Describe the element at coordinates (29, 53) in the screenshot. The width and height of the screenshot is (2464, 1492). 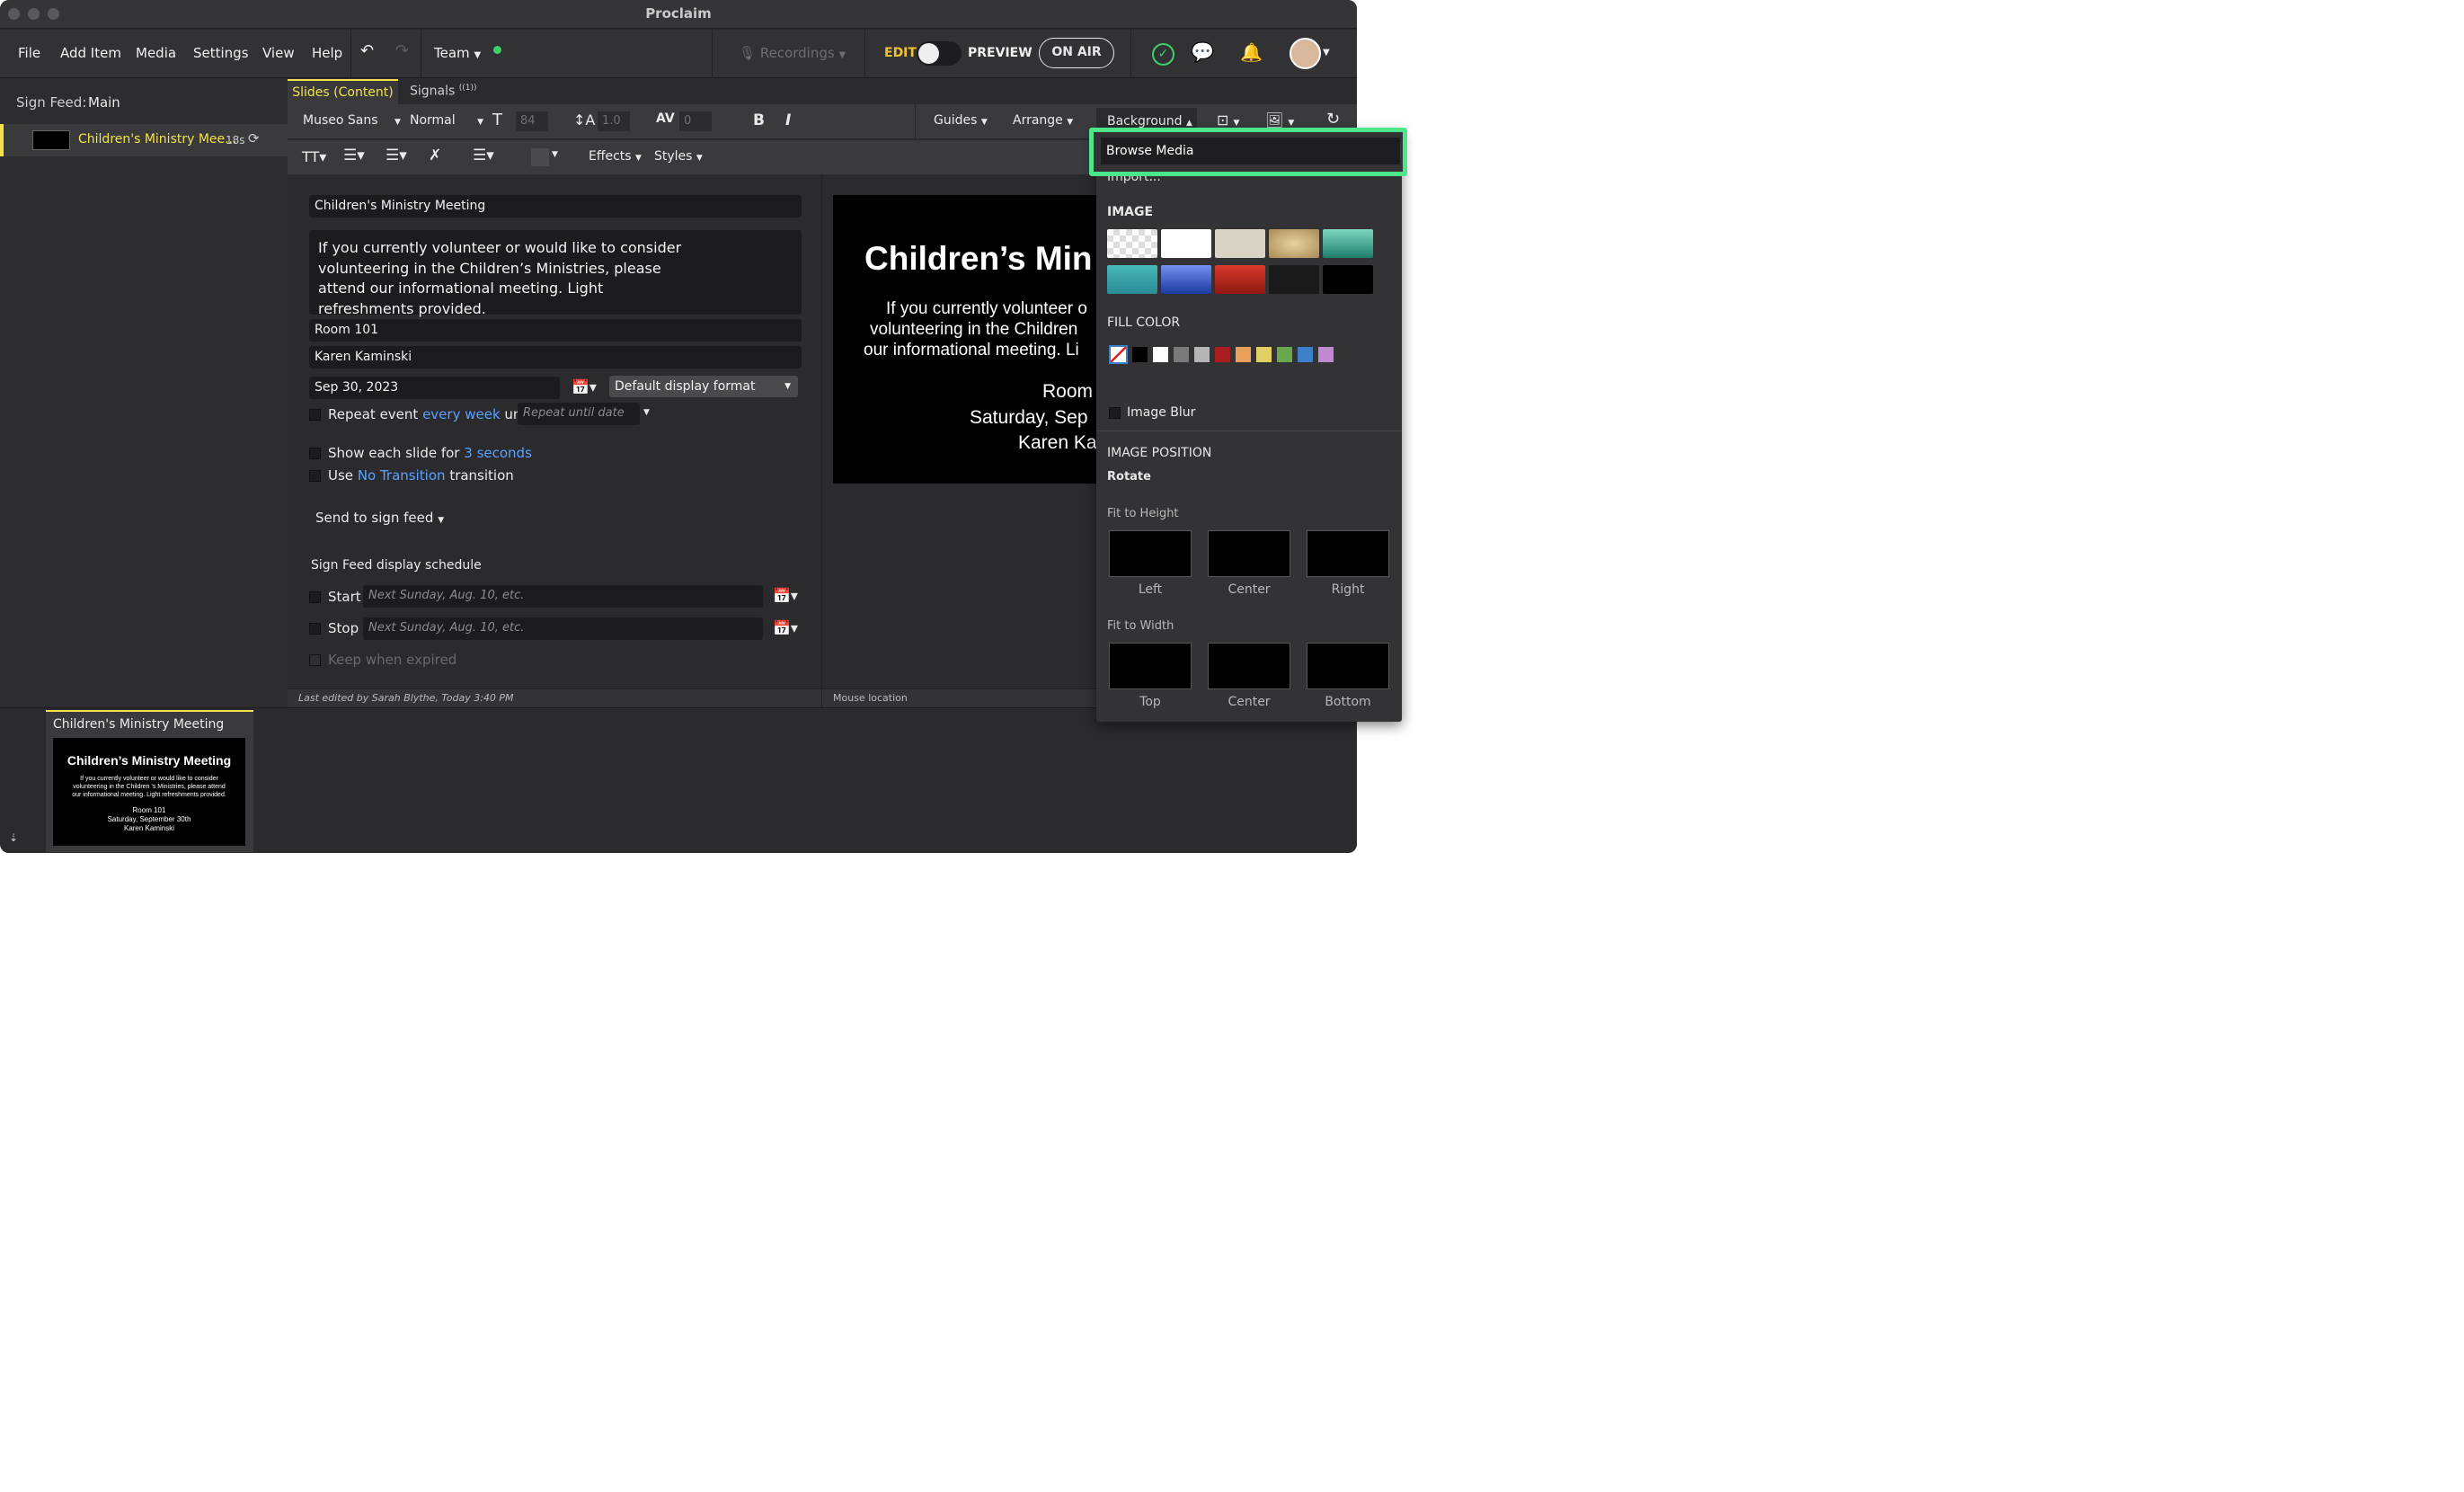
I see `menu-file: File` at that location.